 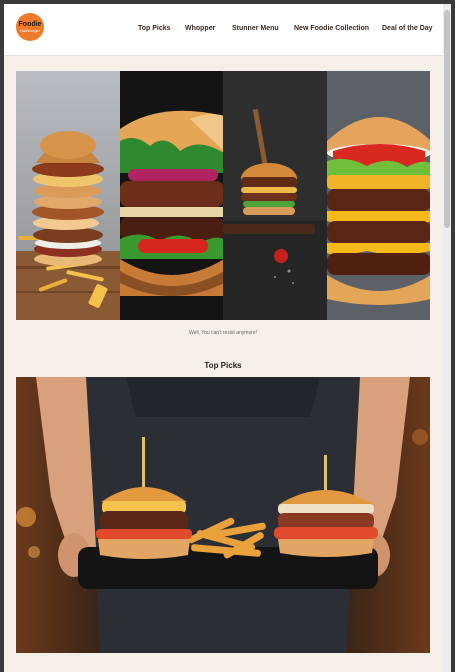 I want to click on scrollbar-thumb, so click(x=447, y=119).